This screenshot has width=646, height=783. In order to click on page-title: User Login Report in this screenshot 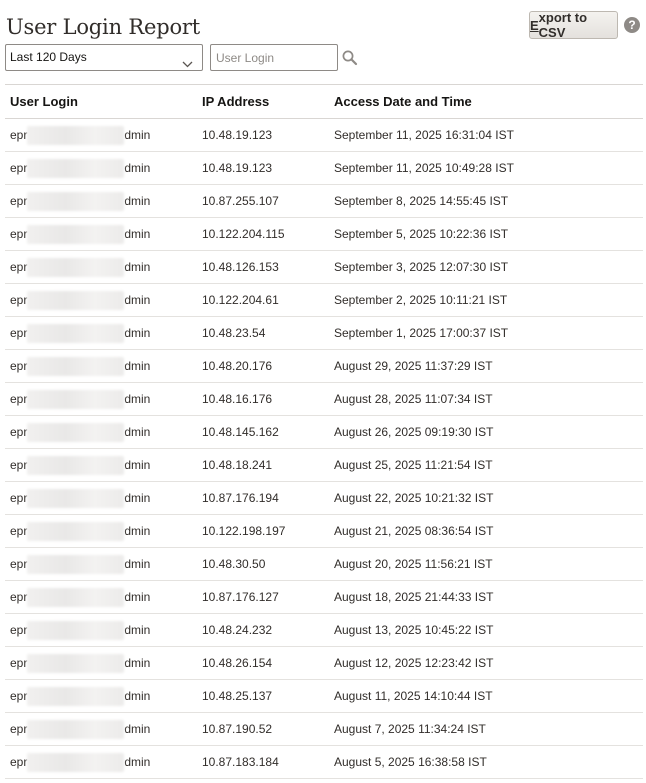, I will do `click(103, 27)`.